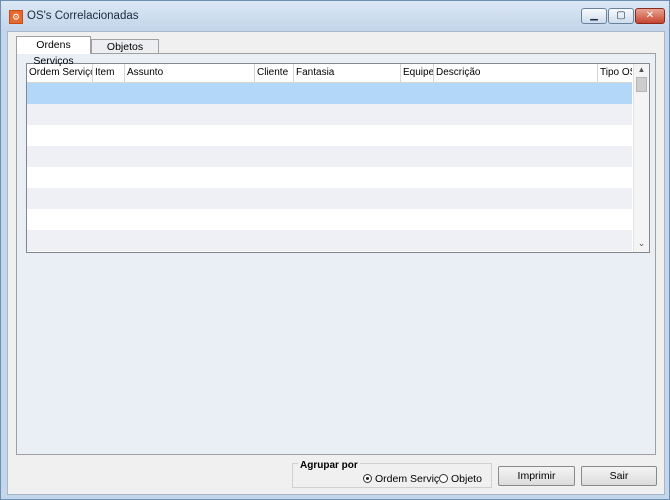  Describe the element at coordinates (53, 51) in the screenshot. I see `tab-ordens-servicos: Ordens Serviços` at that location.